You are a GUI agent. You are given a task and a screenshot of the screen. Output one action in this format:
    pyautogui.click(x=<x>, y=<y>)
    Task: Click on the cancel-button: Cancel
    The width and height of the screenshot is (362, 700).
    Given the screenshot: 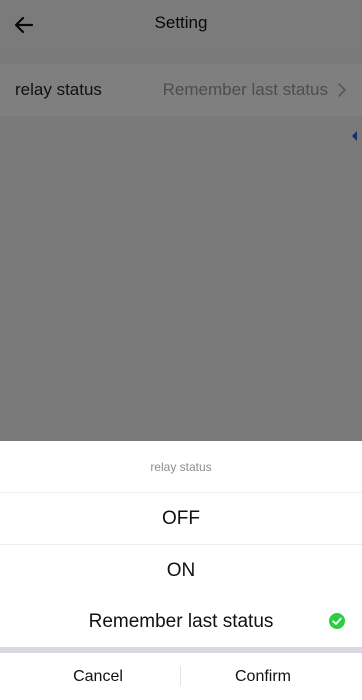 What is the action you would take?
    pyautogui.click(x=98, y=676)
    